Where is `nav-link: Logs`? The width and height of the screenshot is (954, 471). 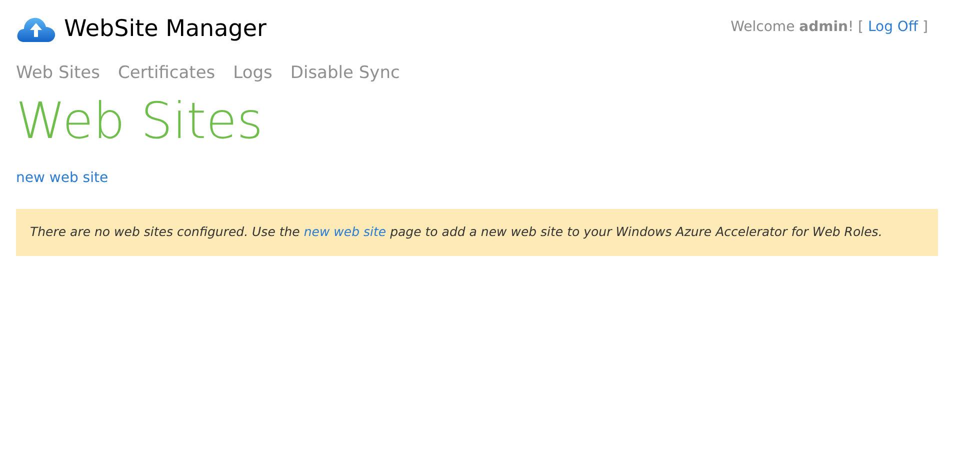
nav-link: Logs is located at coordinates (252, 73).